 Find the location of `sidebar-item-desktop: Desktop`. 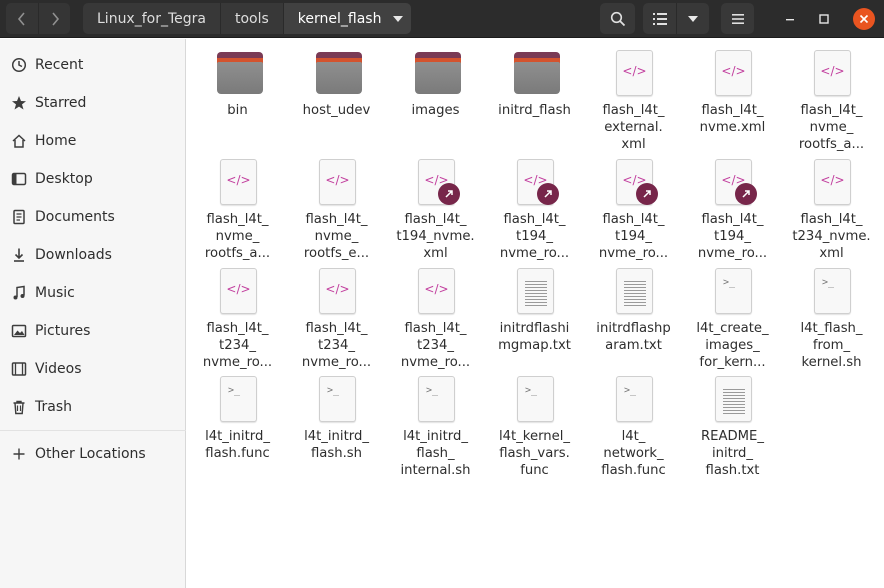

sidebar-item-desktop: Desktop is located at coordinates (93, 179).